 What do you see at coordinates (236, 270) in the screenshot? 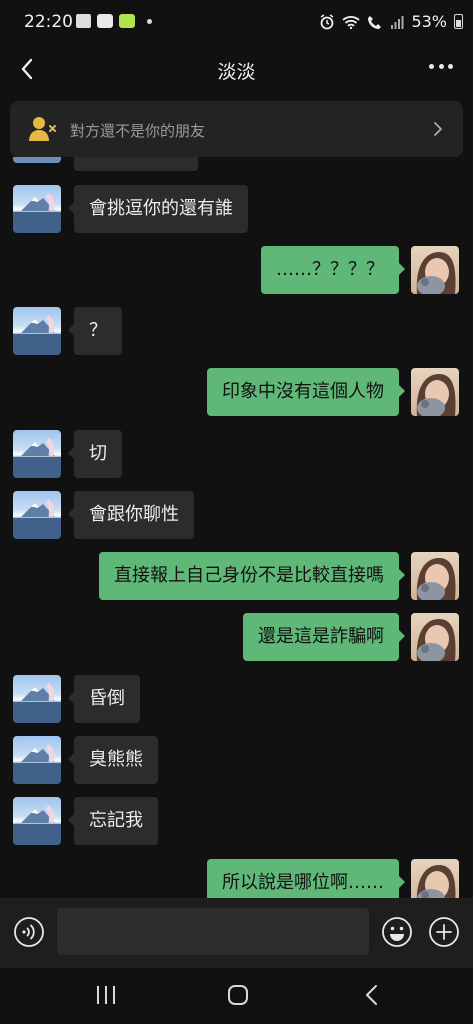
I see `message-outgoing: ……？？？？` at bounding box center [236, 270].